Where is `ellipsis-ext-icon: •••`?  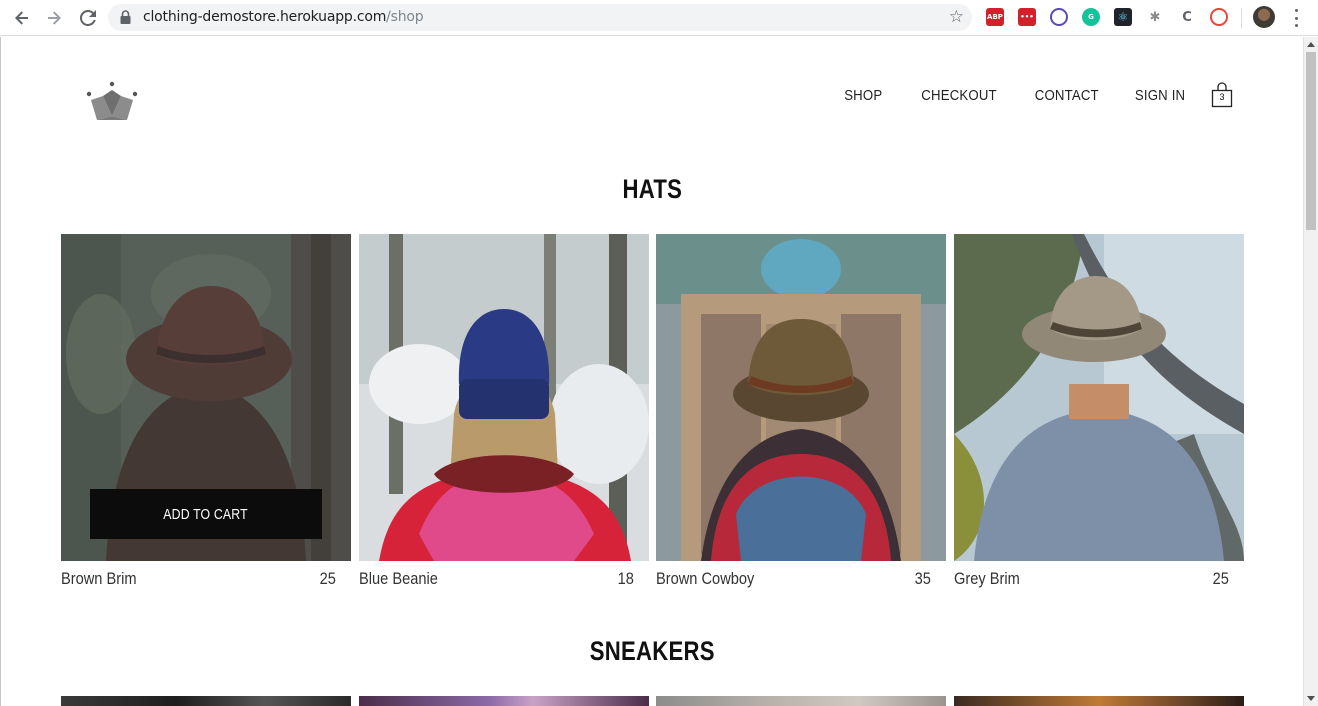
ellipsis-ext-icon: ••• is located at coordinates (1027, 17).